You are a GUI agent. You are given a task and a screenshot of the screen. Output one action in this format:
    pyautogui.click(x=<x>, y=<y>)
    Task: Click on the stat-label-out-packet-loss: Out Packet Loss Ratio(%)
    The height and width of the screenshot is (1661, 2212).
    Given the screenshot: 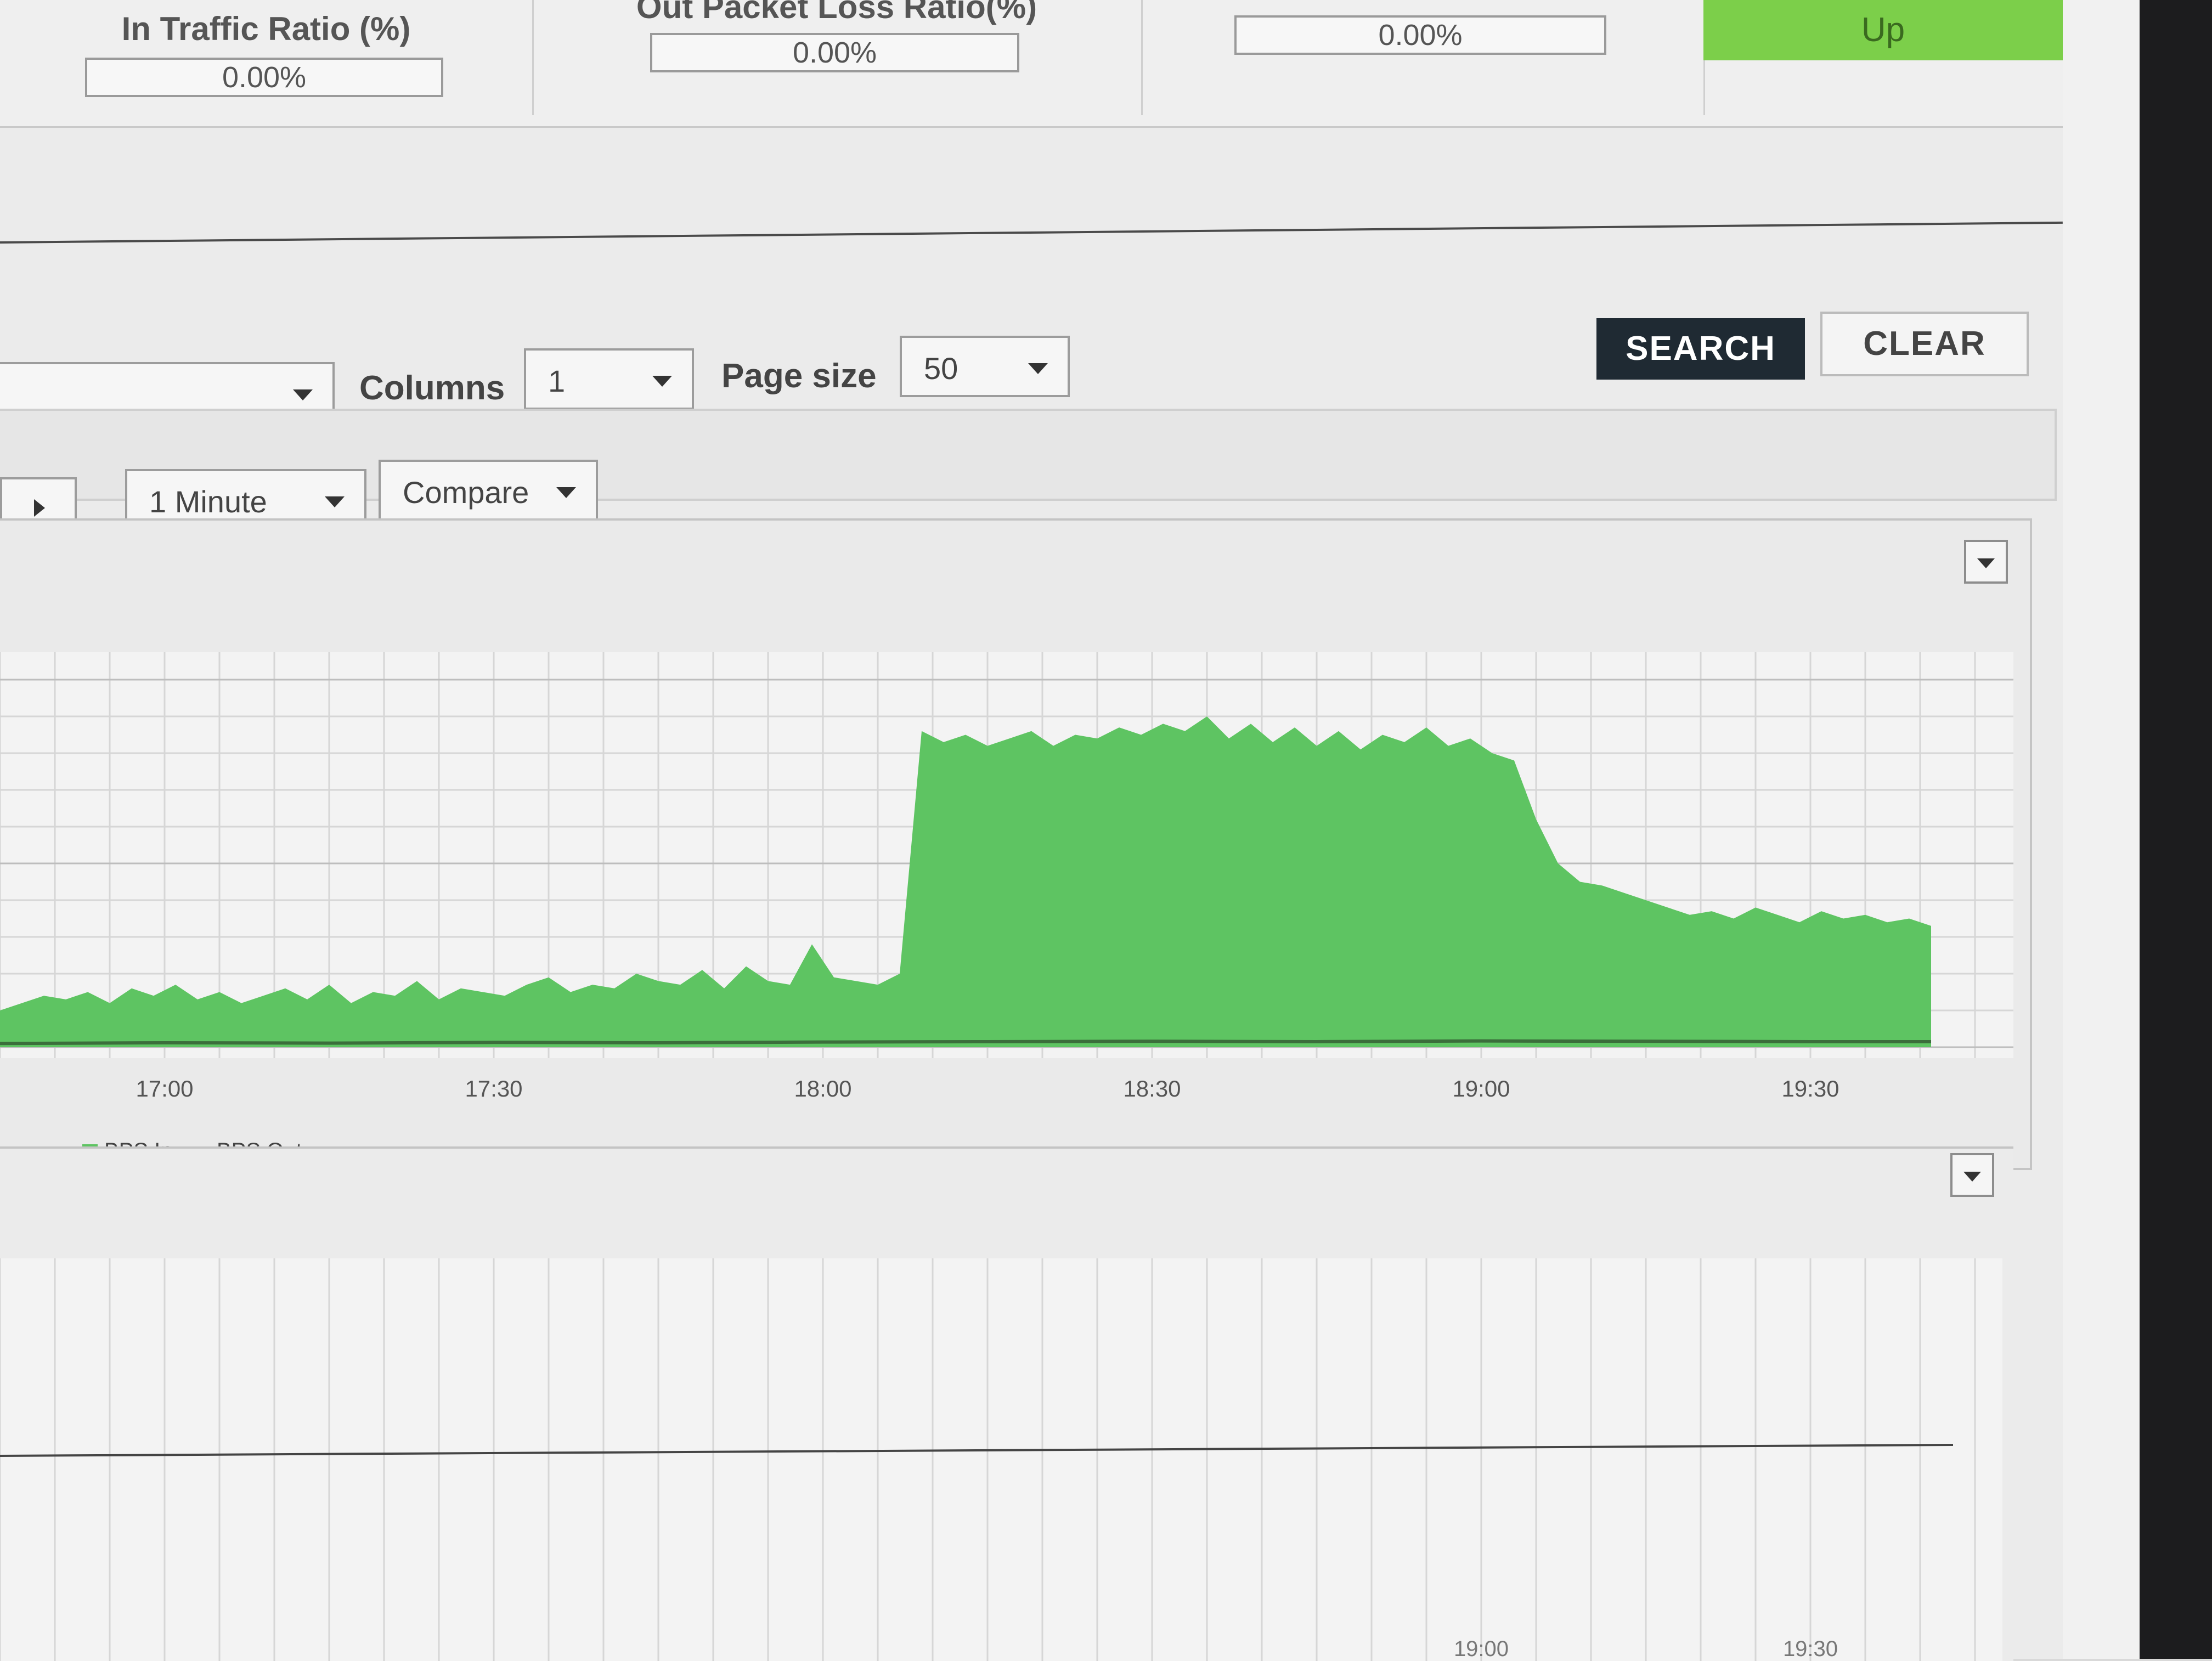 What is the action you would take?
    pyautogui.click(x=837, y=13)
    